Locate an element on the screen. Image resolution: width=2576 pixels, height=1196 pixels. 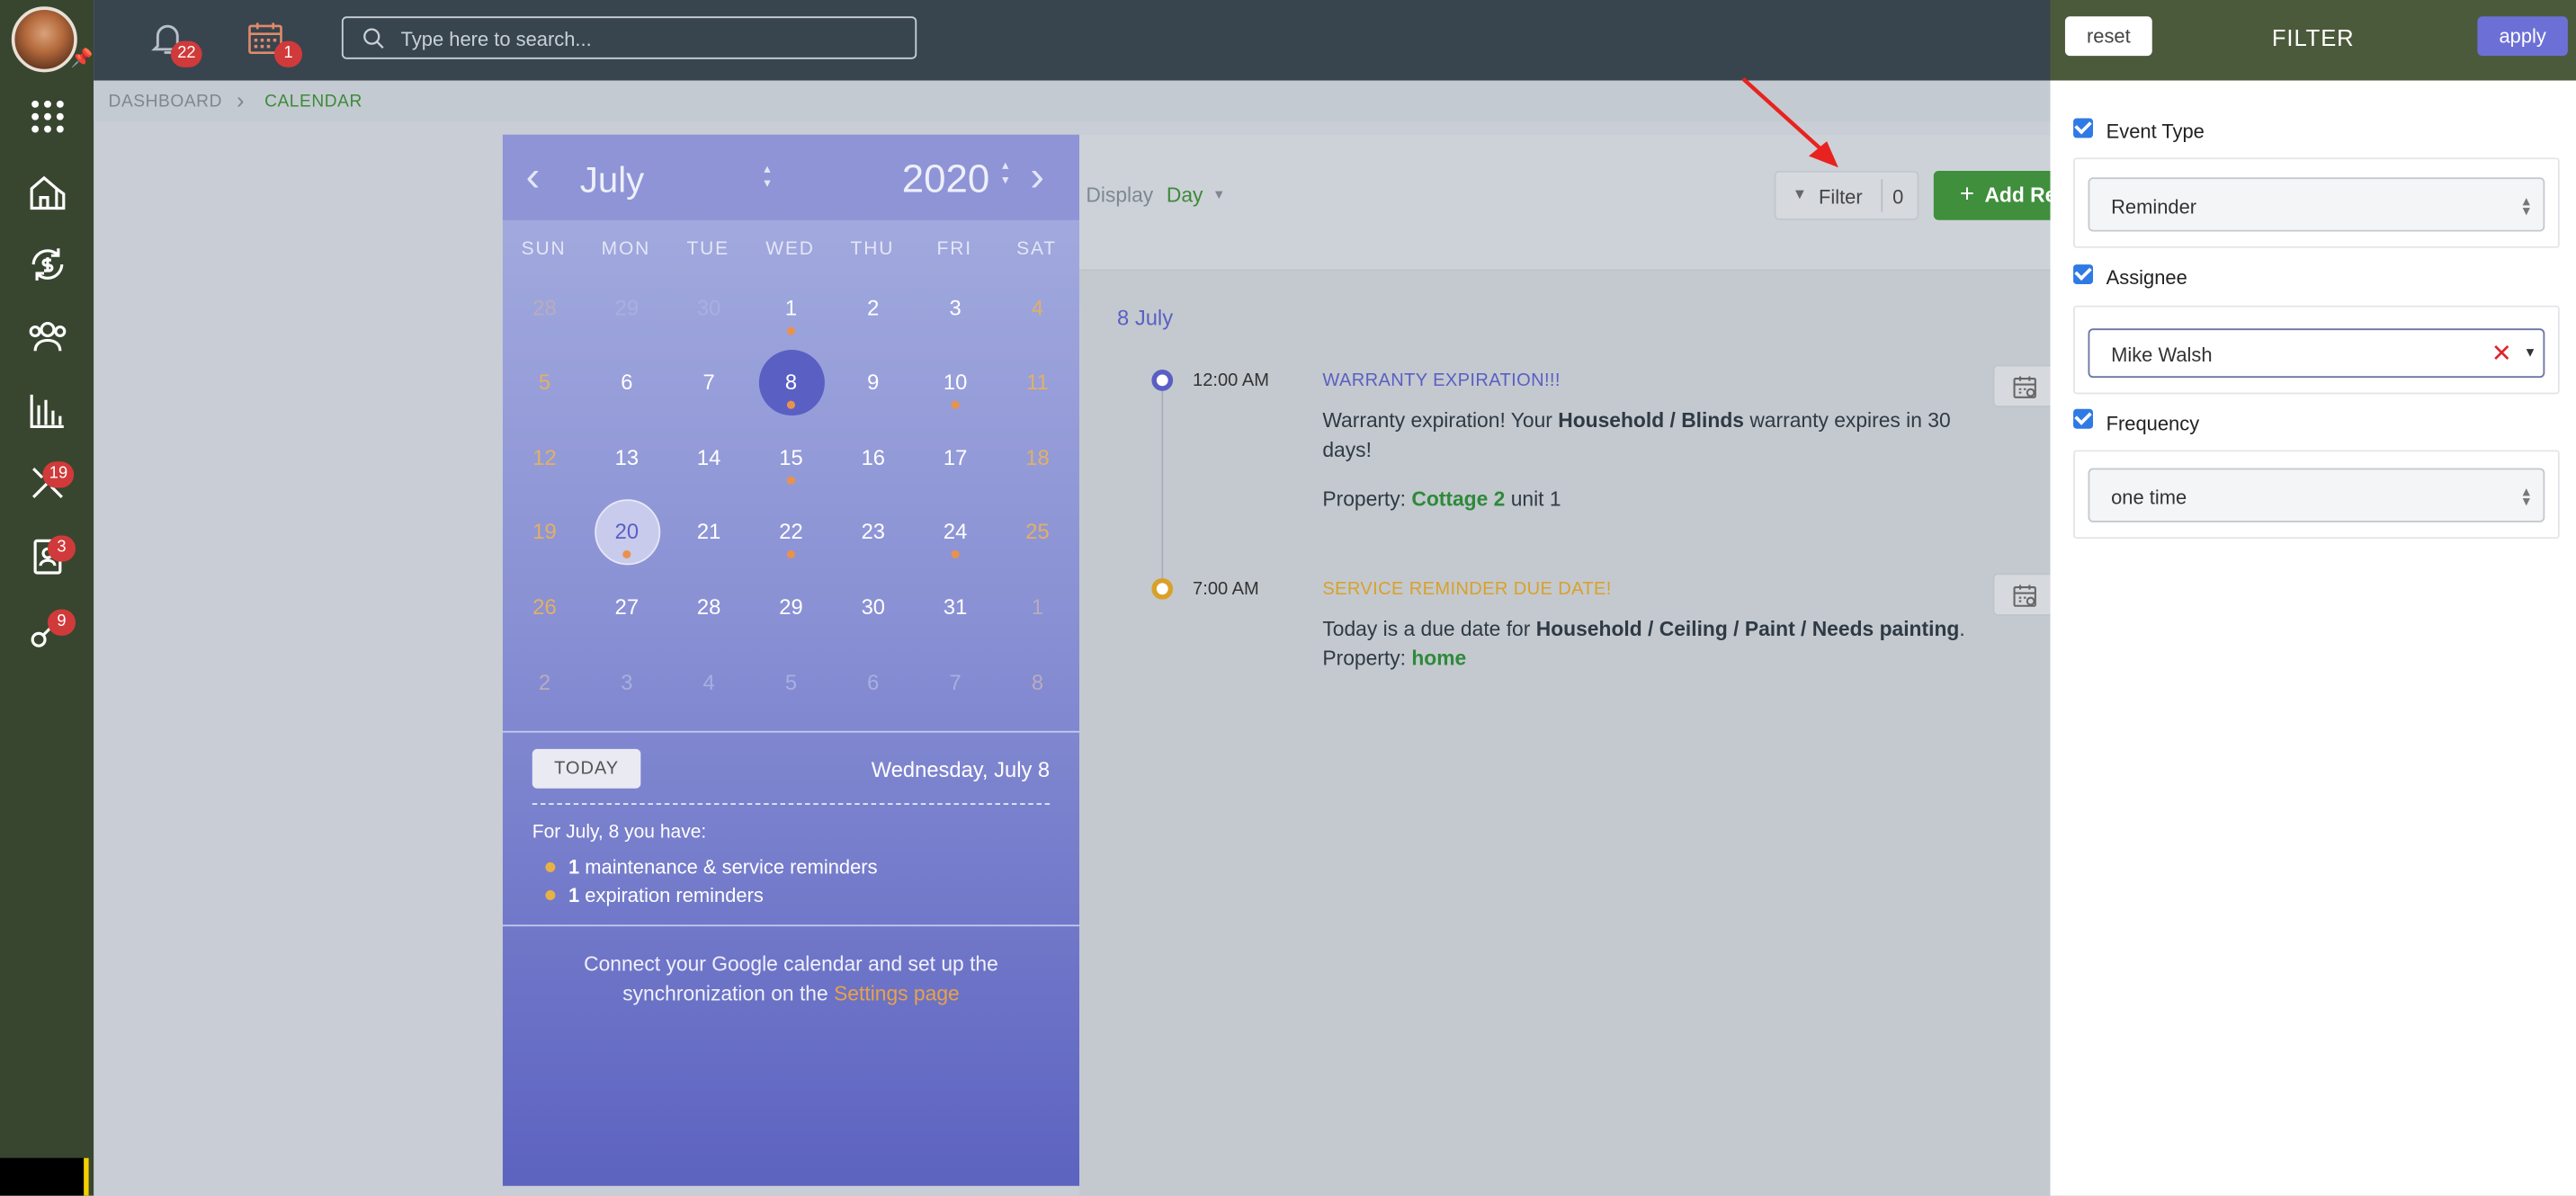
filter-button: ▼ Filter 0 is located at coordinates (1846, 195).